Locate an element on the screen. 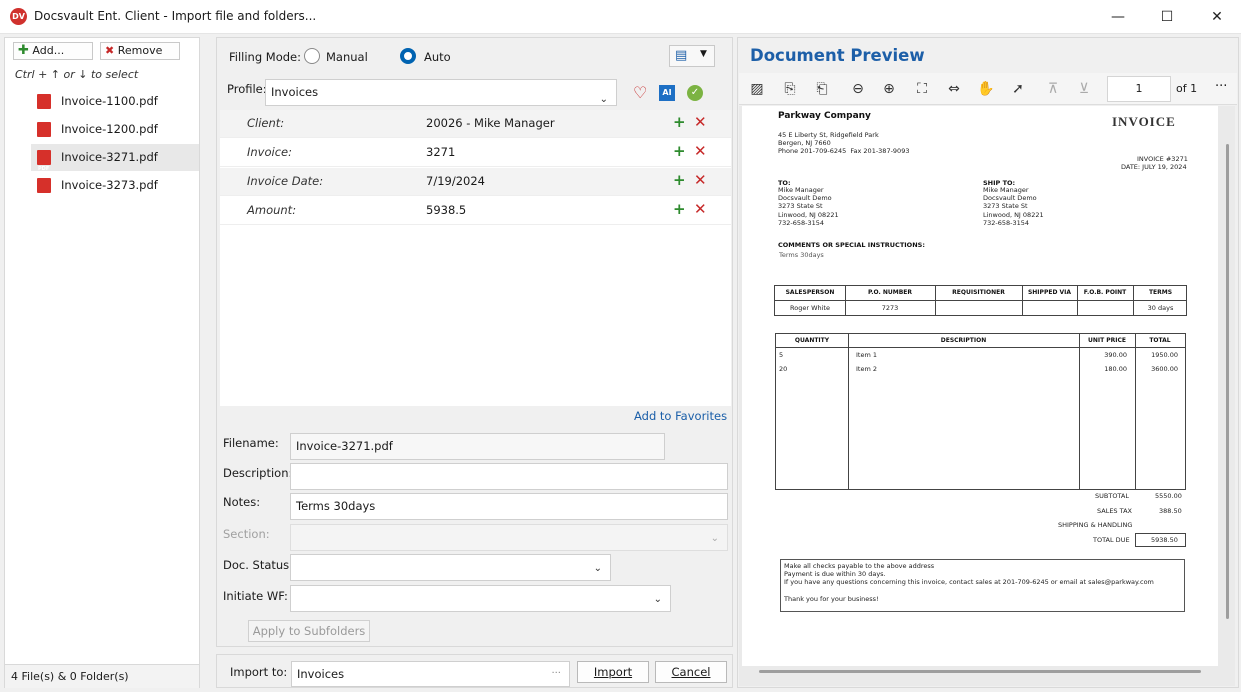 The image size is (1241, 692). view-options-button: ▤ ▼ is located at coordinates (692, 56).